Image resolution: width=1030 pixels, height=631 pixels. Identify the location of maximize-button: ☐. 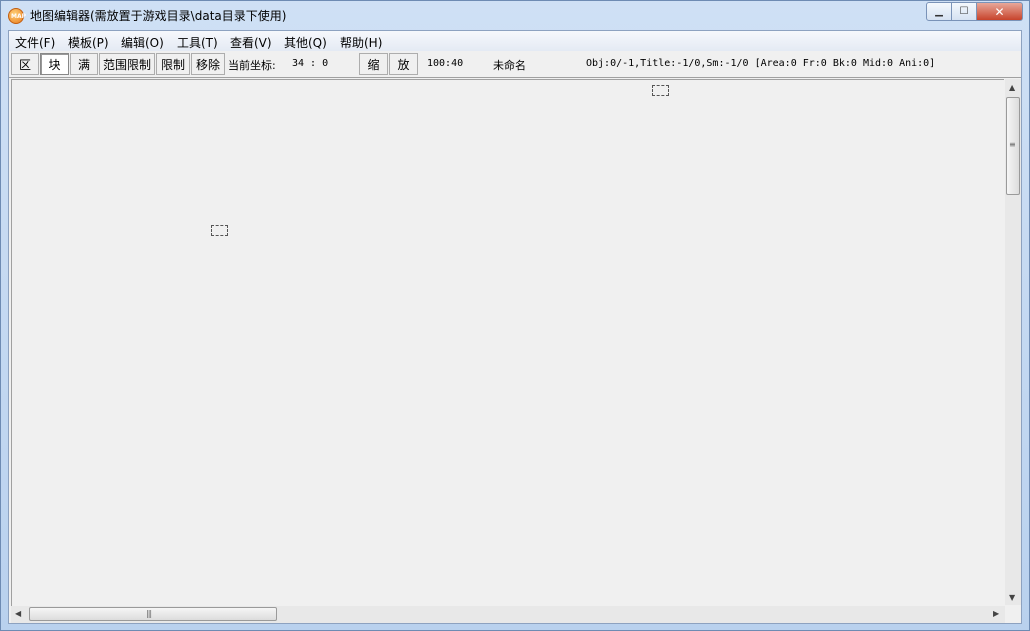
(964, 11).